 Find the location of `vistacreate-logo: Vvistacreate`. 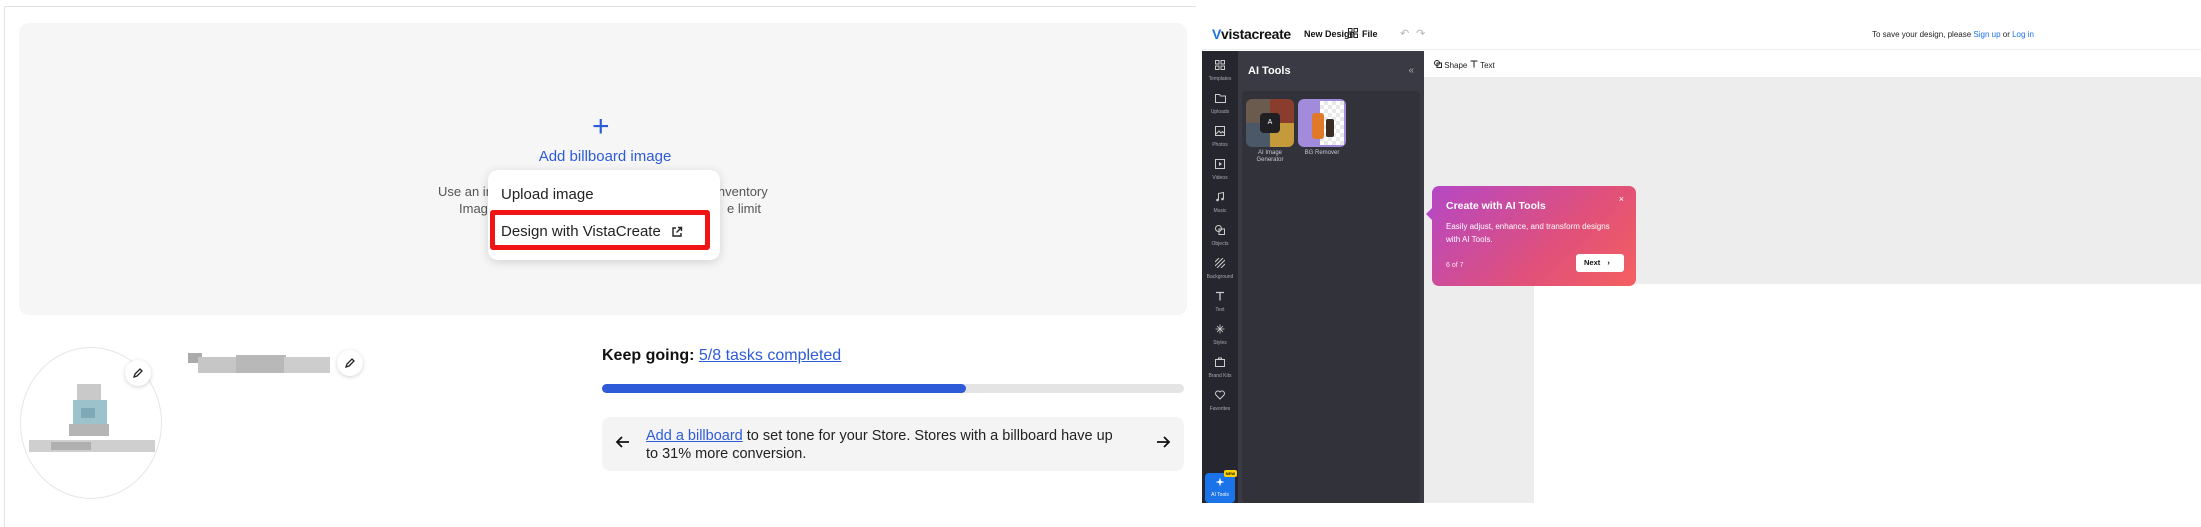

vistacreate-logo: Vvistacreate is located at coordinates (1251, 34).